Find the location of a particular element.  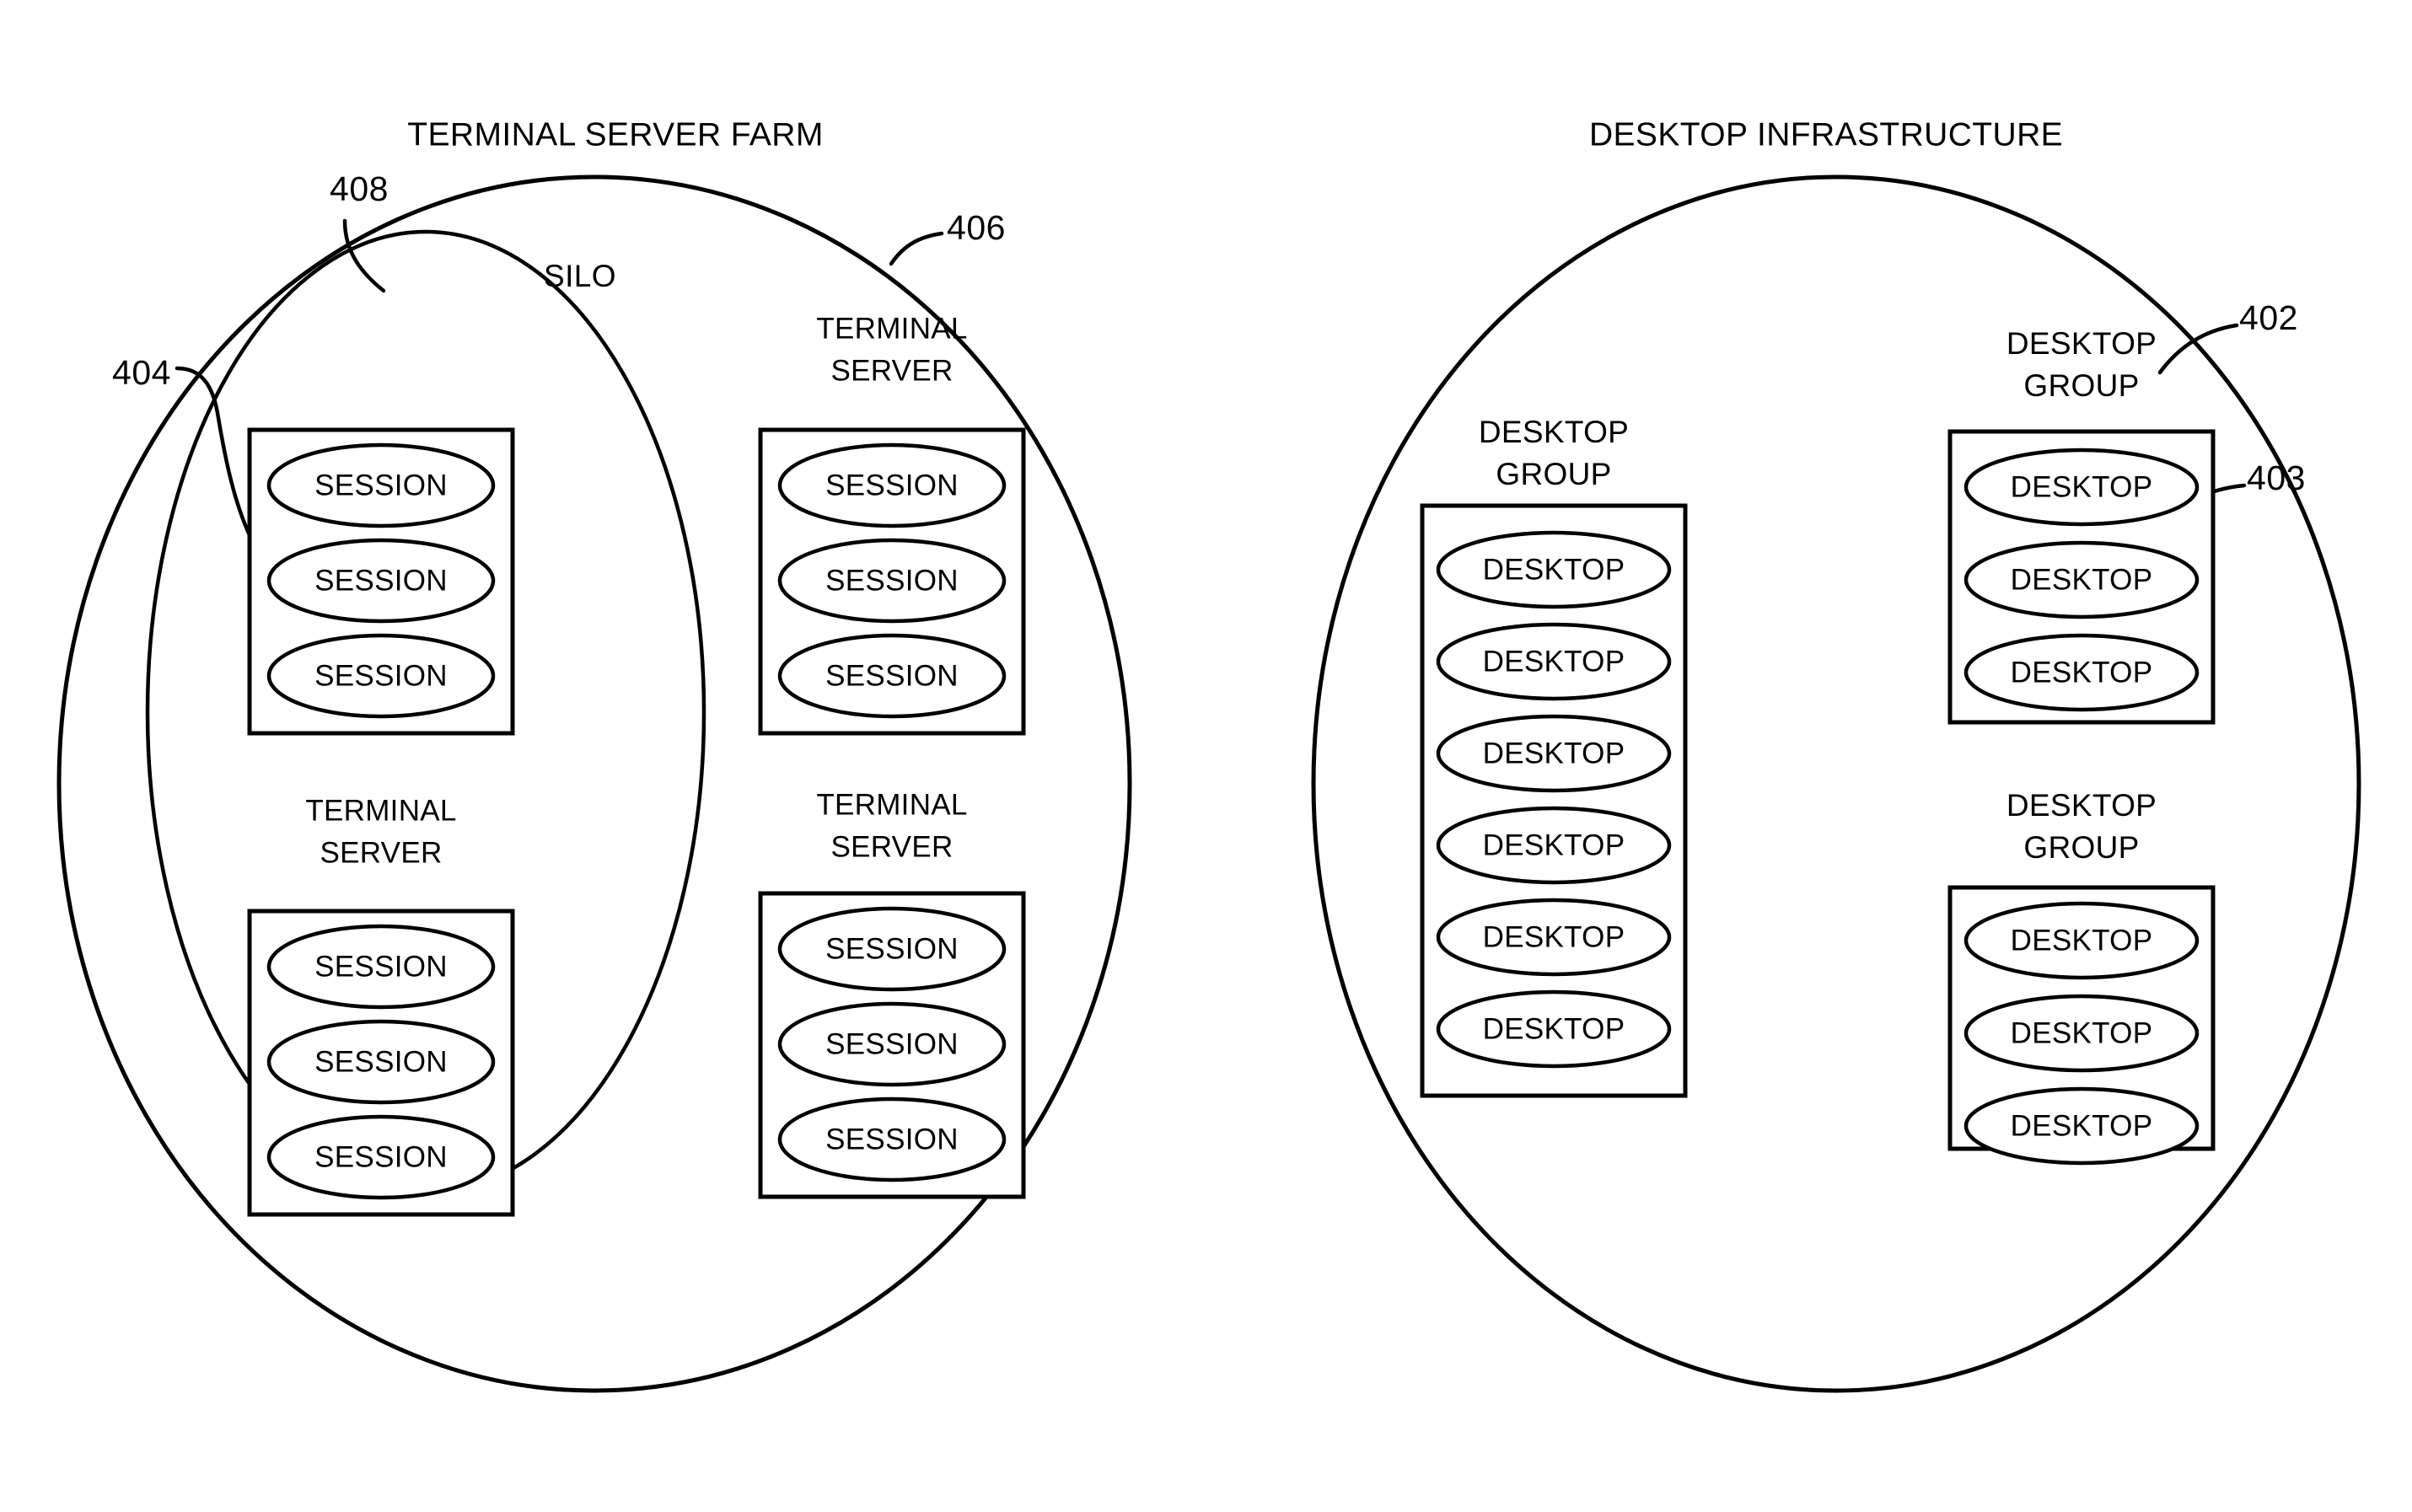

terminal-server-4: TERMINAL SERVER SESSION SESSION SESSION is located at coordinates (892, 993).